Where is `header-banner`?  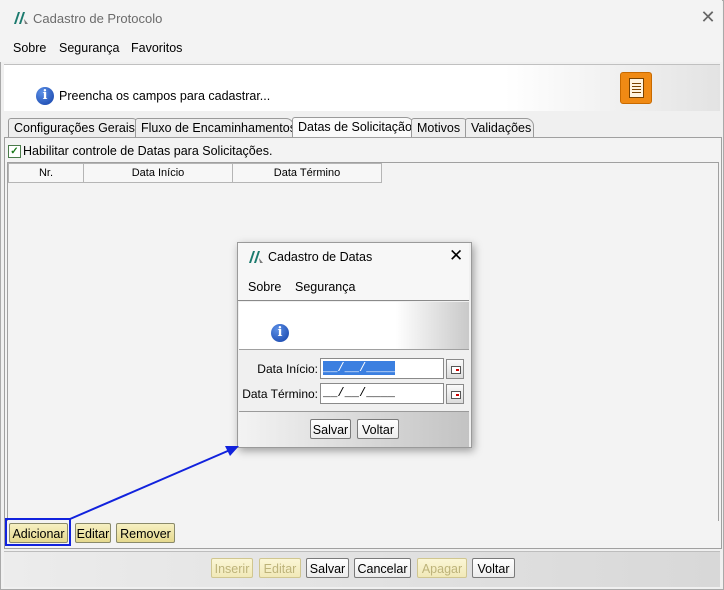 header-banner is located at coordinates (362, 87).